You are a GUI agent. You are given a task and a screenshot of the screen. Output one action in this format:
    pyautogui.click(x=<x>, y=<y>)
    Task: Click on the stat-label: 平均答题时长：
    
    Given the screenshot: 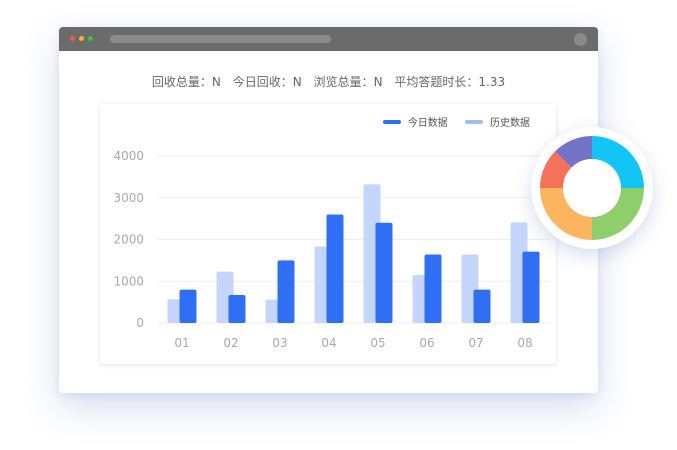 What is the action you would take?
    pyautogui.click(x=436, y=82)
    